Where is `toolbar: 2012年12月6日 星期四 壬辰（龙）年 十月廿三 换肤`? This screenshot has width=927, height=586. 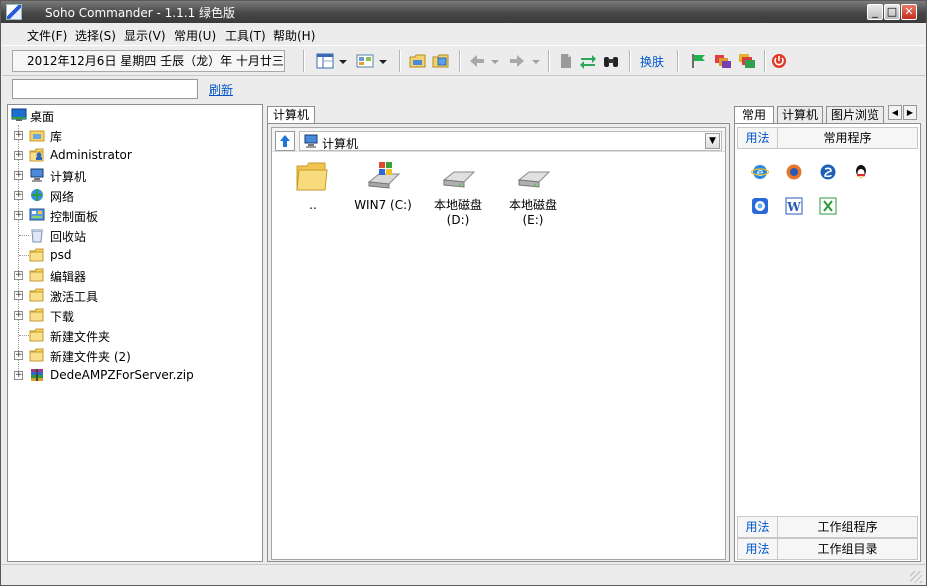 toolbar: 2012年12月6日 星期四 壬辰（龙）年 十月廿三 换肤 is located at coordinates (463, 60).